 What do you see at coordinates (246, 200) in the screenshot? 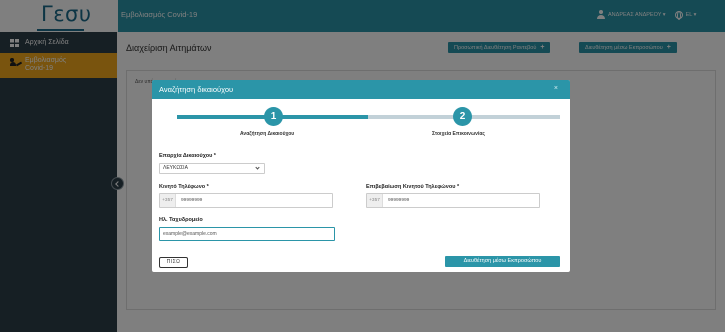
I see `mobile-field: +357 99999999` at bounding box center [246, 200].